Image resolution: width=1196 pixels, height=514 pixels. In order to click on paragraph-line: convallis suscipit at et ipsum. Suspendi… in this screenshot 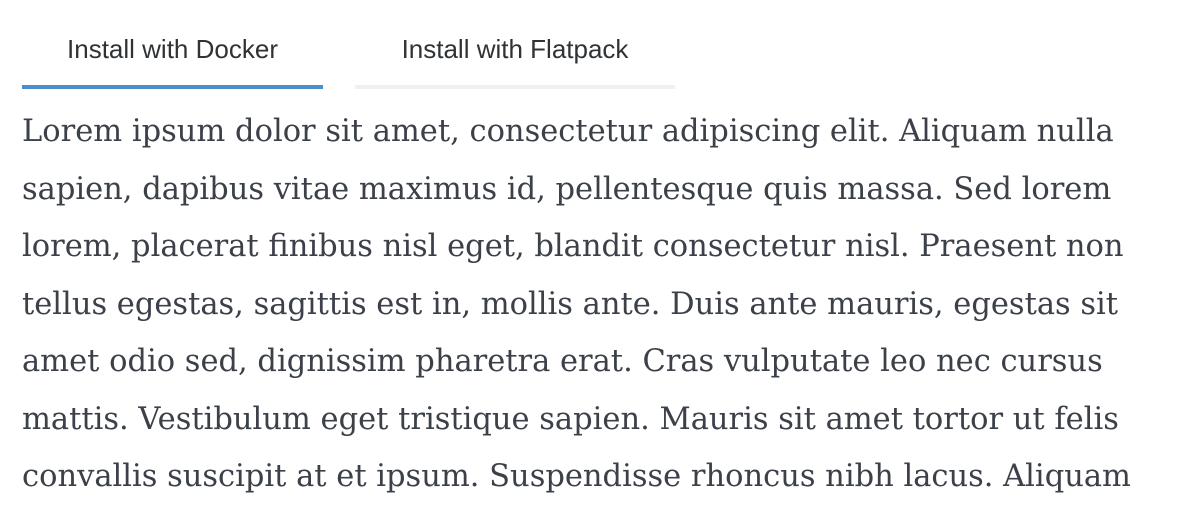, I will do `click(576, 476)`.